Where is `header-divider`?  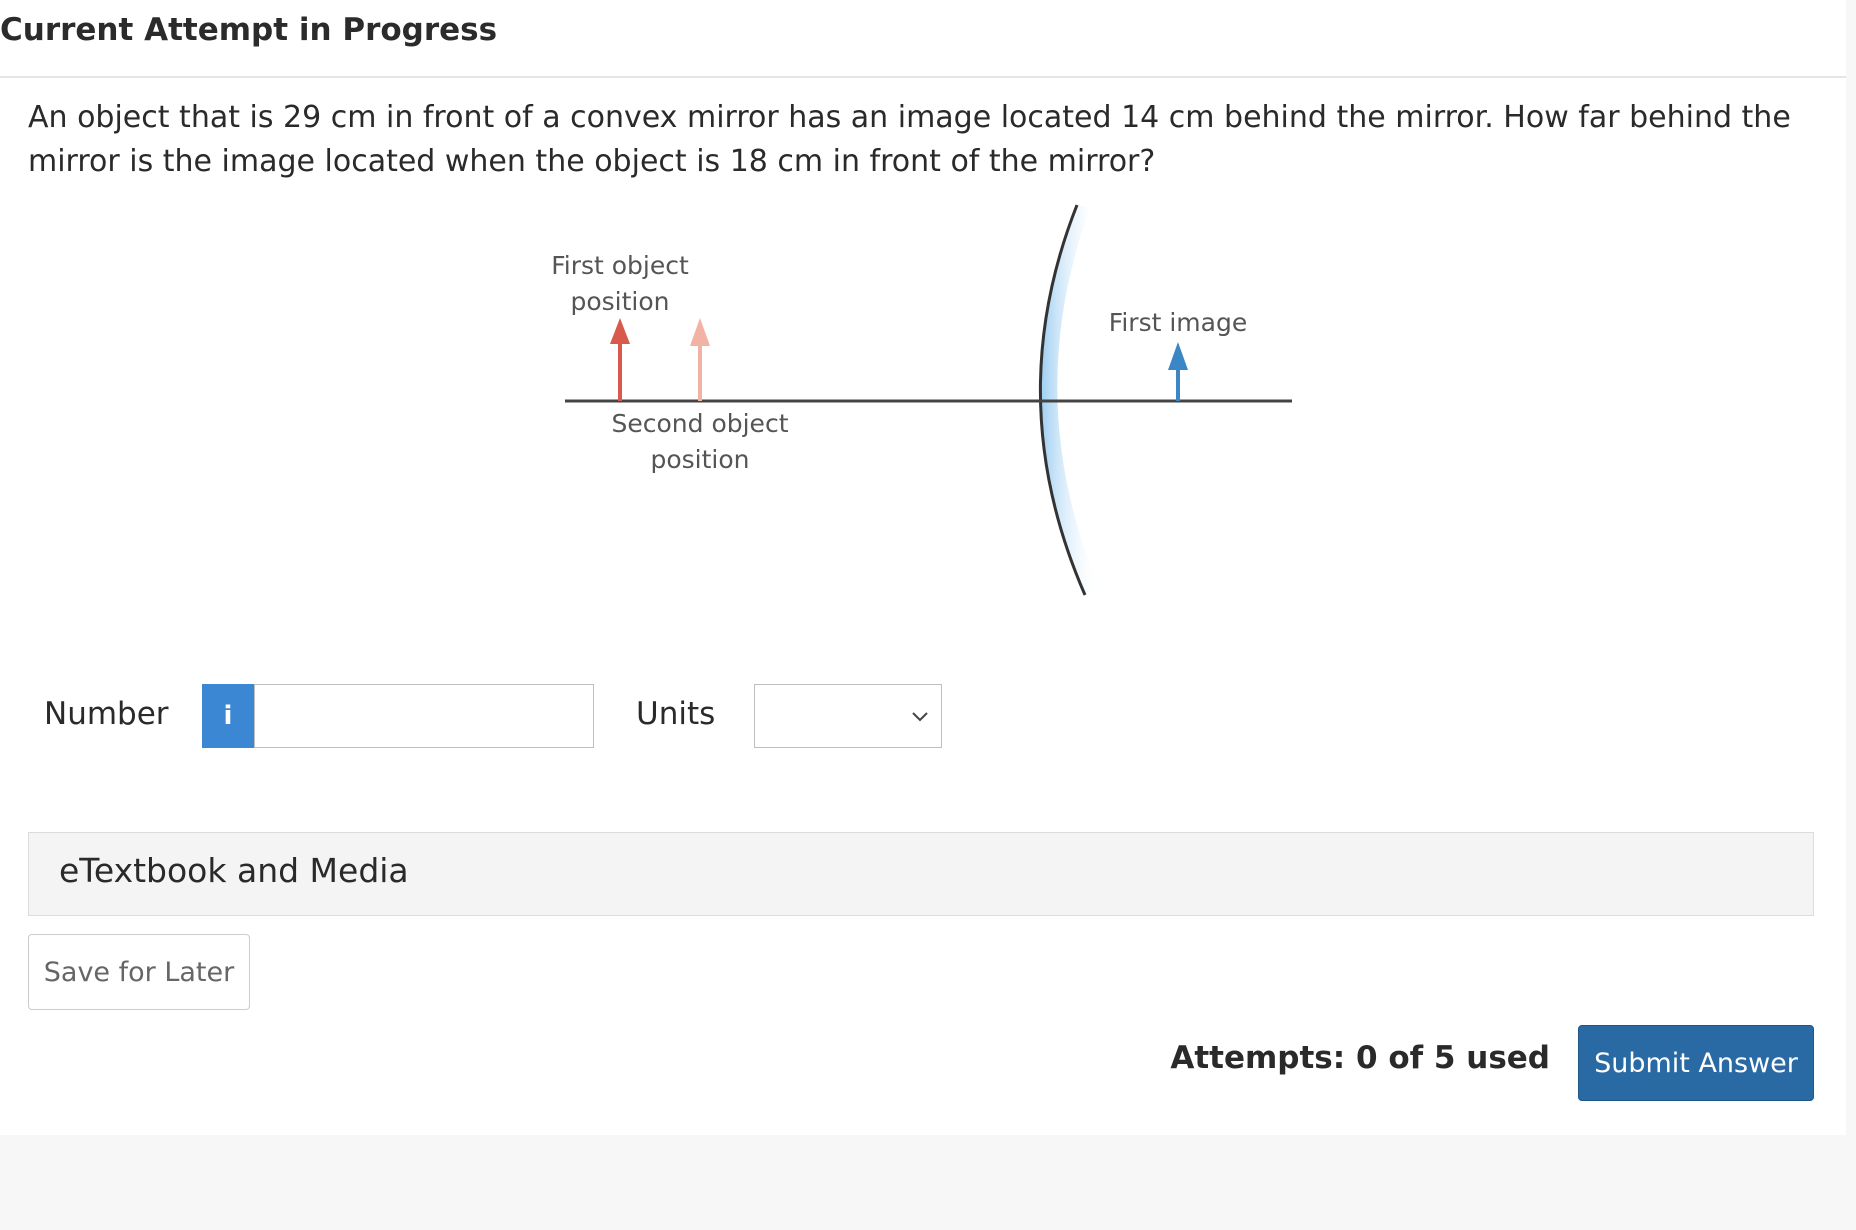 header-divider is located at coordinates (923, 77).